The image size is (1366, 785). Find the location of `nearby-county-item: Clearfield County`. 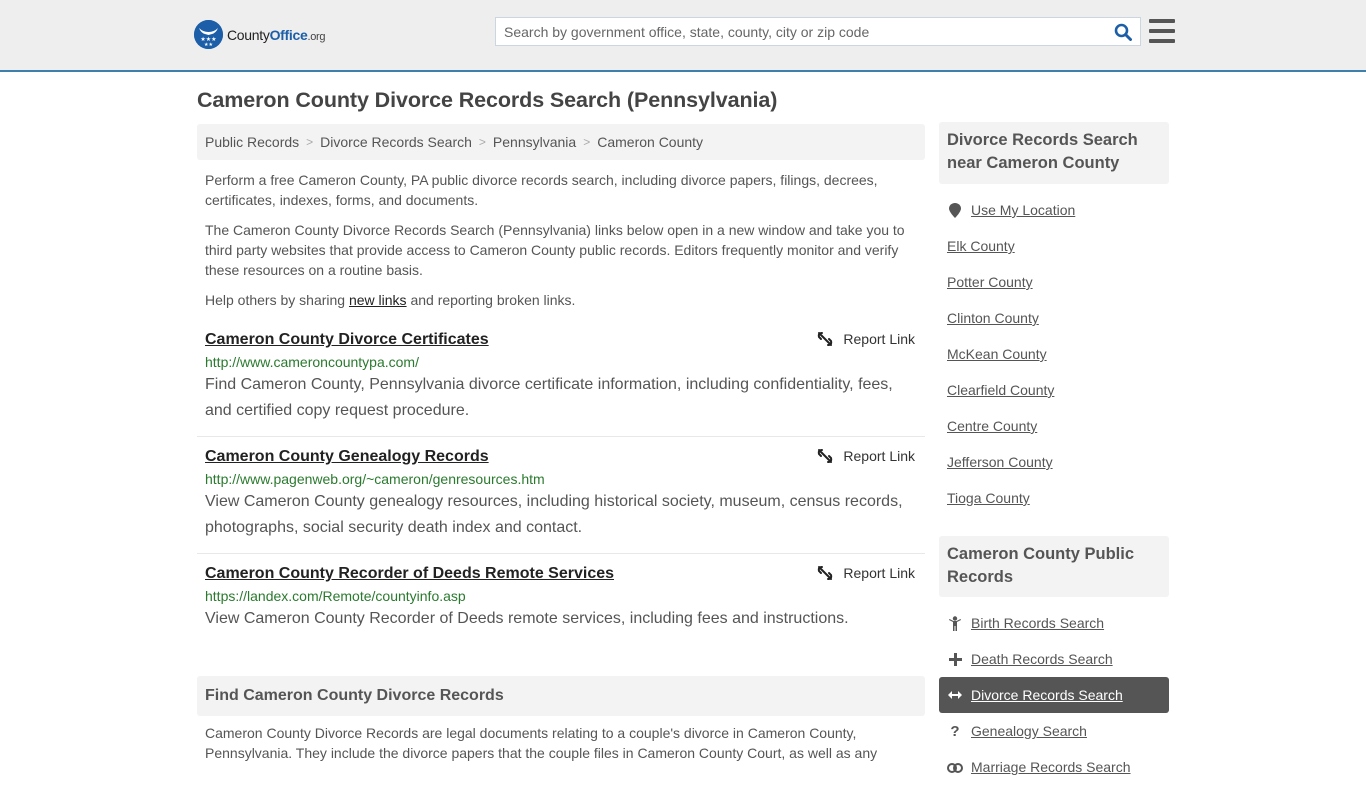

nearby-county-item: Clearfield County is located at coordinates (1054, 390).